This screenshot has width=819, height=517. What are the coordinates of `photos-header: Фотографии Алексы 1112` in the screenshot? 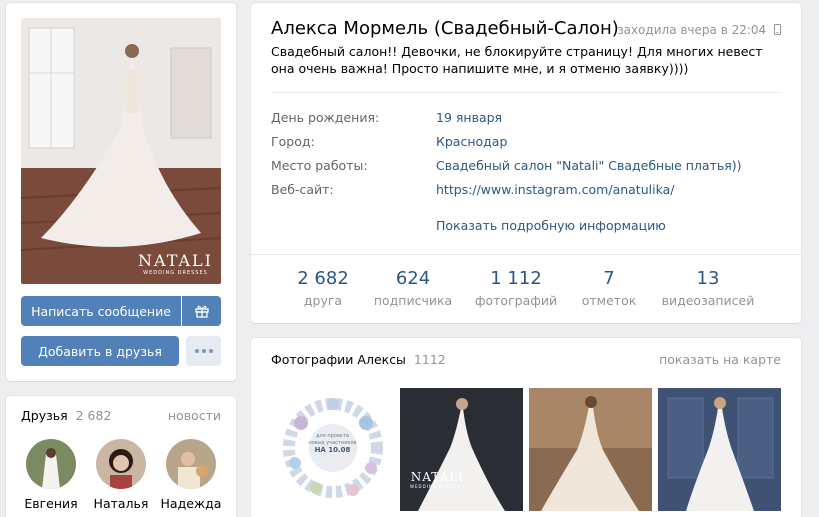 It's located at (358, 359).